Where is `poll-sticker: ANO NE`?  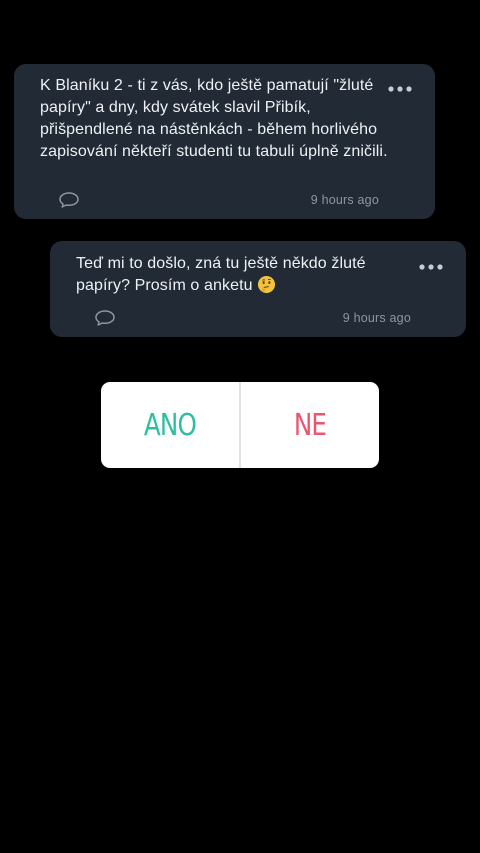
poll-sticker: ANO NE is located at coordinates (240, 425).